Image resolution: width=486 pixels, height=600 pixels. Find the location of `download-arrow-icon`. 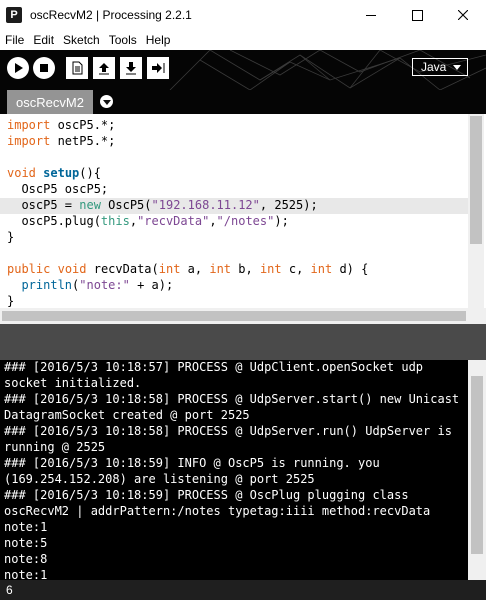

download-arrow-icon is located at coordinates (131, 68).